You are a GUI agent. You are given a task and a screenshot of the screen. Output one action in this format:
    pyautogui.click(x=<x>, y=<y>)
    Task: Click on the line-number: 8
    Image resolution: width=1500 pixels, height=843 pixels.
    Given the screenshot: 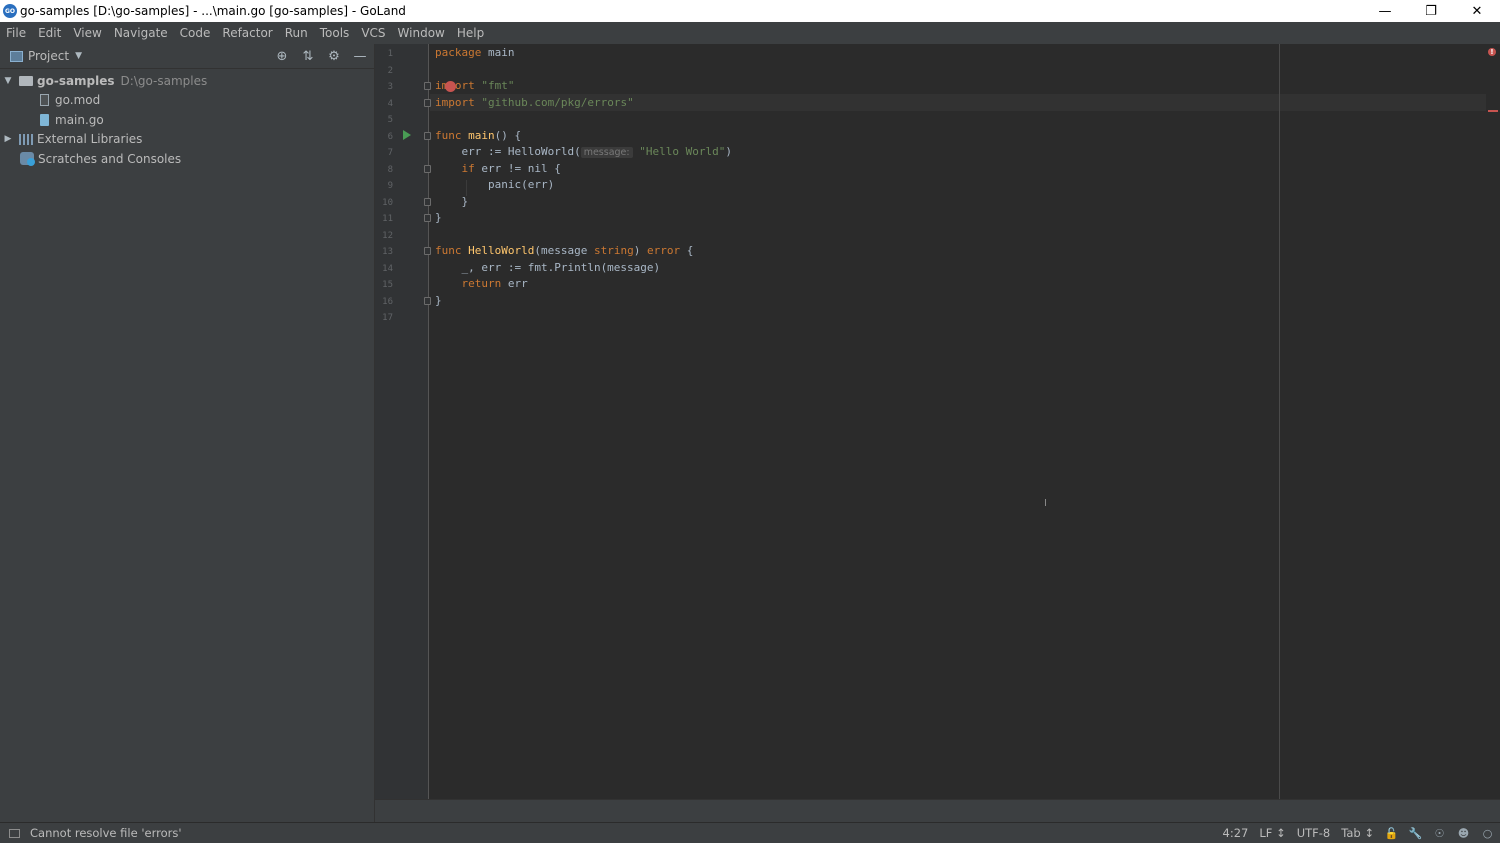 What is the action you would take?
    pyautogui.click(x=390, y=169)
    